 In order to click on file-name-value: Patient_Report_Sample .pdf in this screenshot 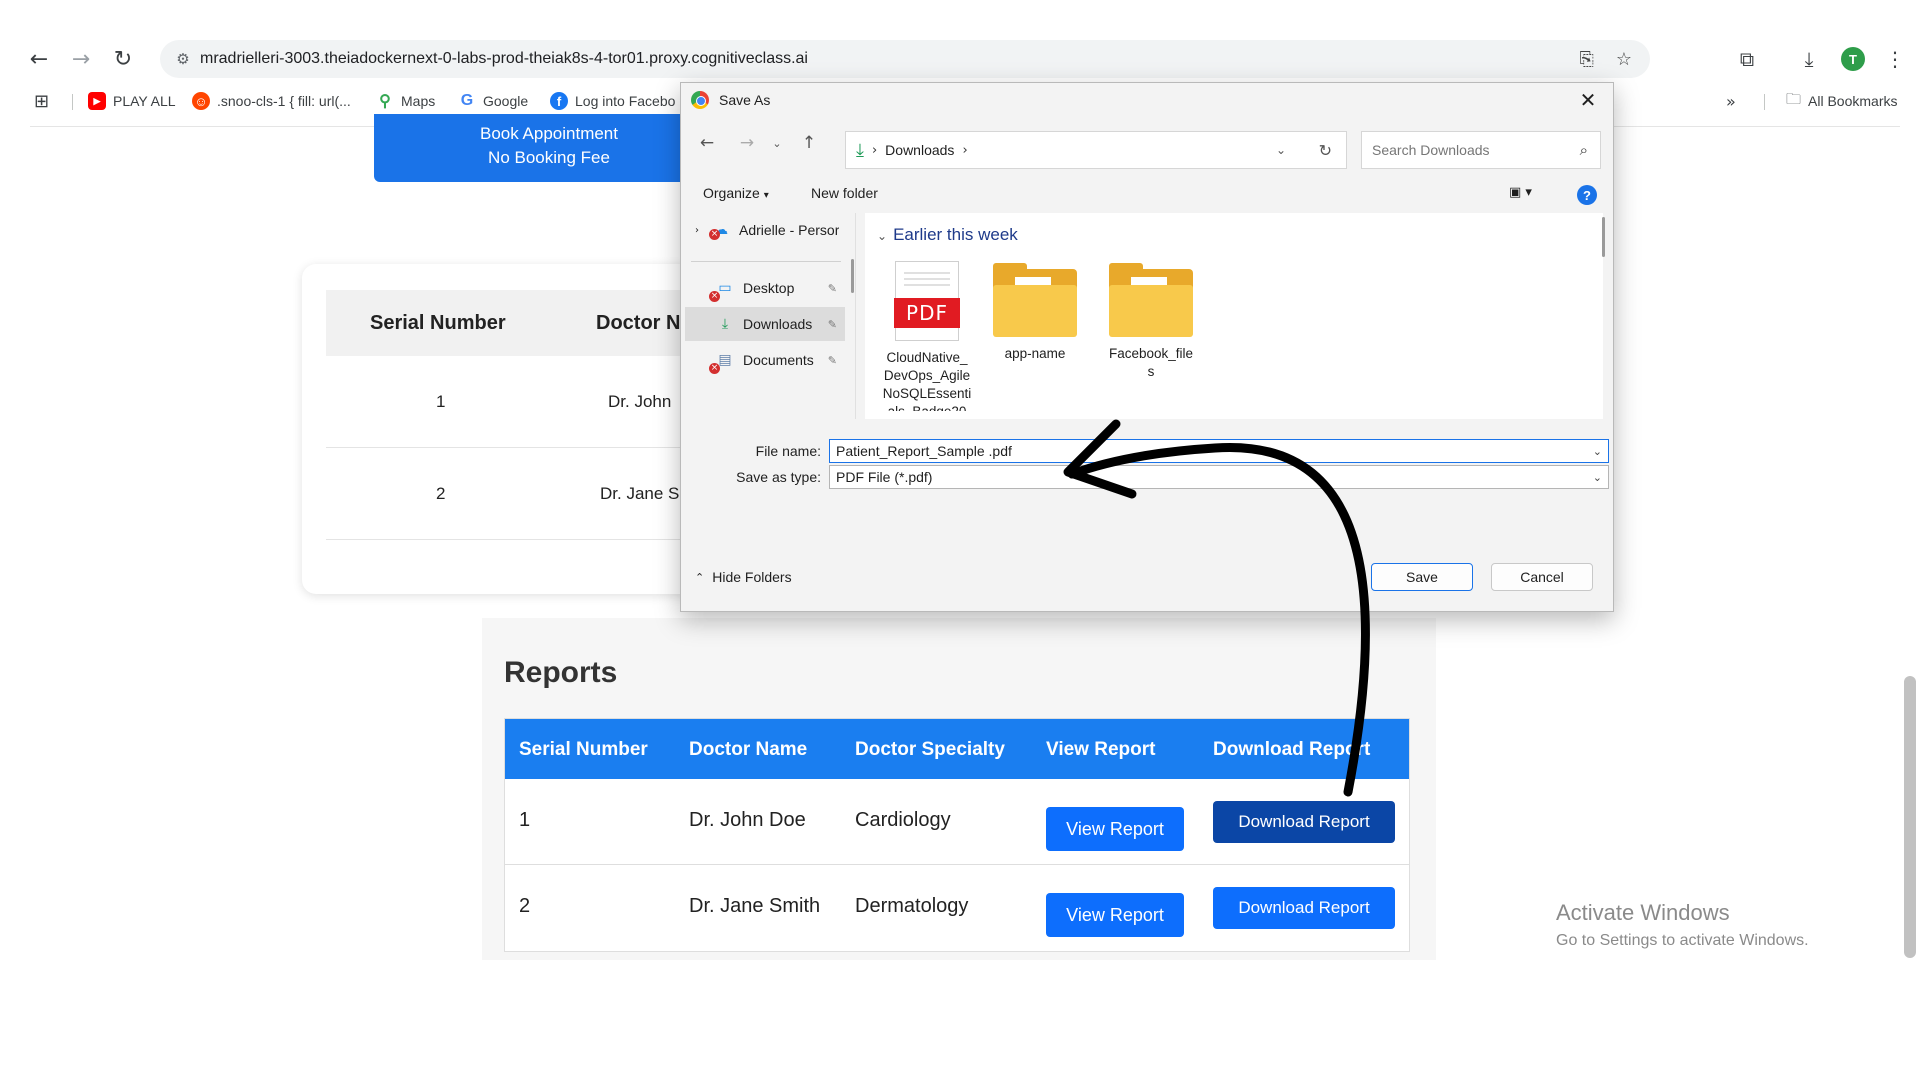, I will do `click(924, 451)`.